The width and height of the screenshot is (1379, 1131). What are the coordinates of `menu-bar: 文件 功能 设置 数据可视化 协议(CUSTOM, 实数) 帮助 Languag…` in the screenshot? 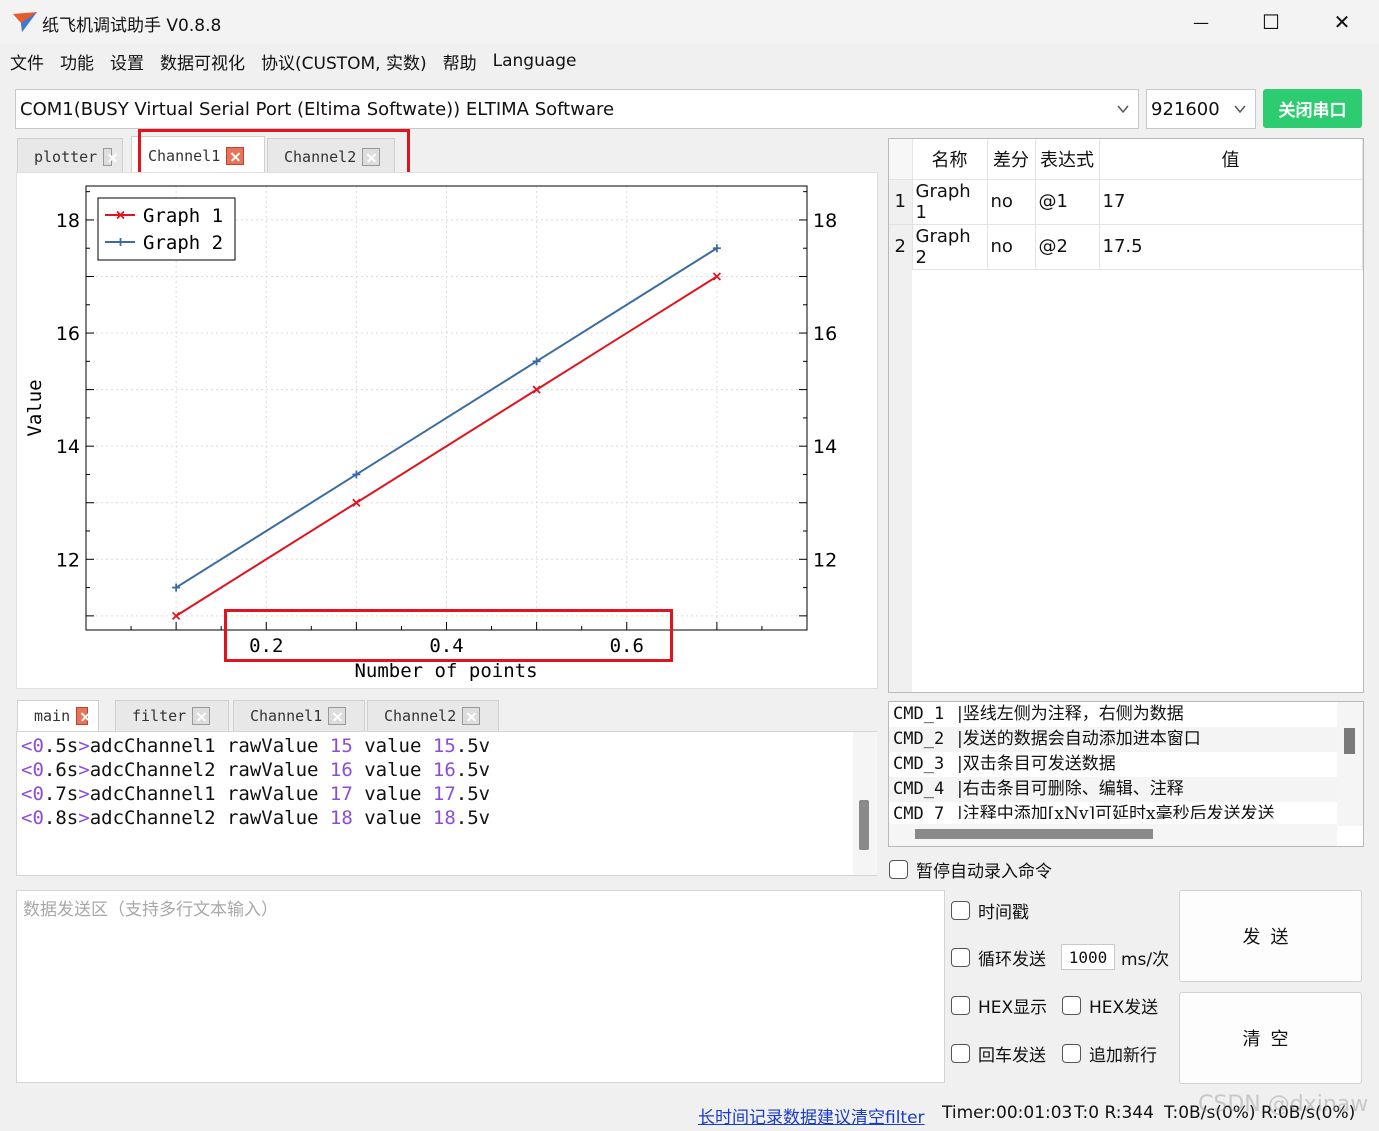 It's located at (689, 61).